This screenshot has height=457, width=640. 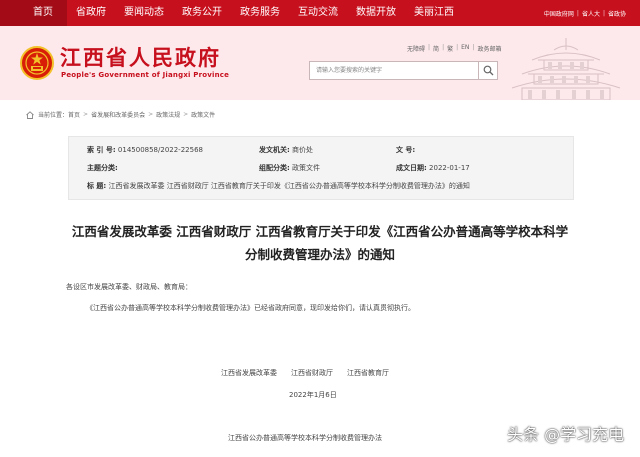 What do you see at coordinates (394, 70) in the screenshot?
I see `search-input: 请输入您要搜索的关键字` at bounding box center [394, 70].